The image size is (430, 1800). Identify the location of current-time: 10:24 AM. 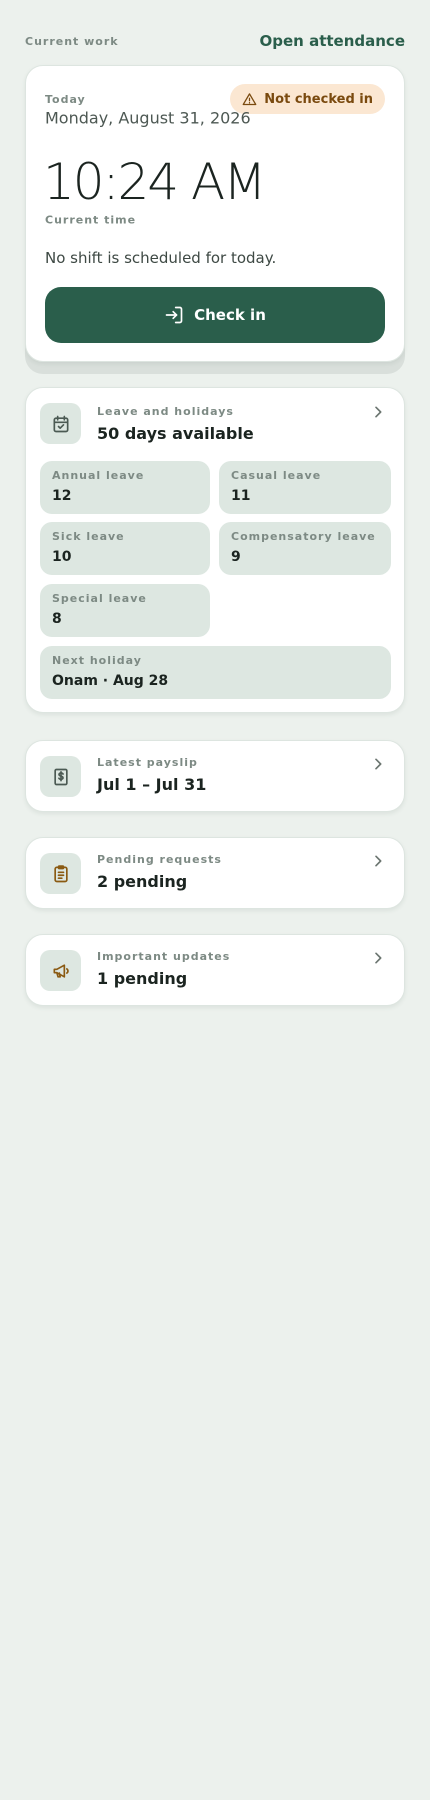
(154, 182).